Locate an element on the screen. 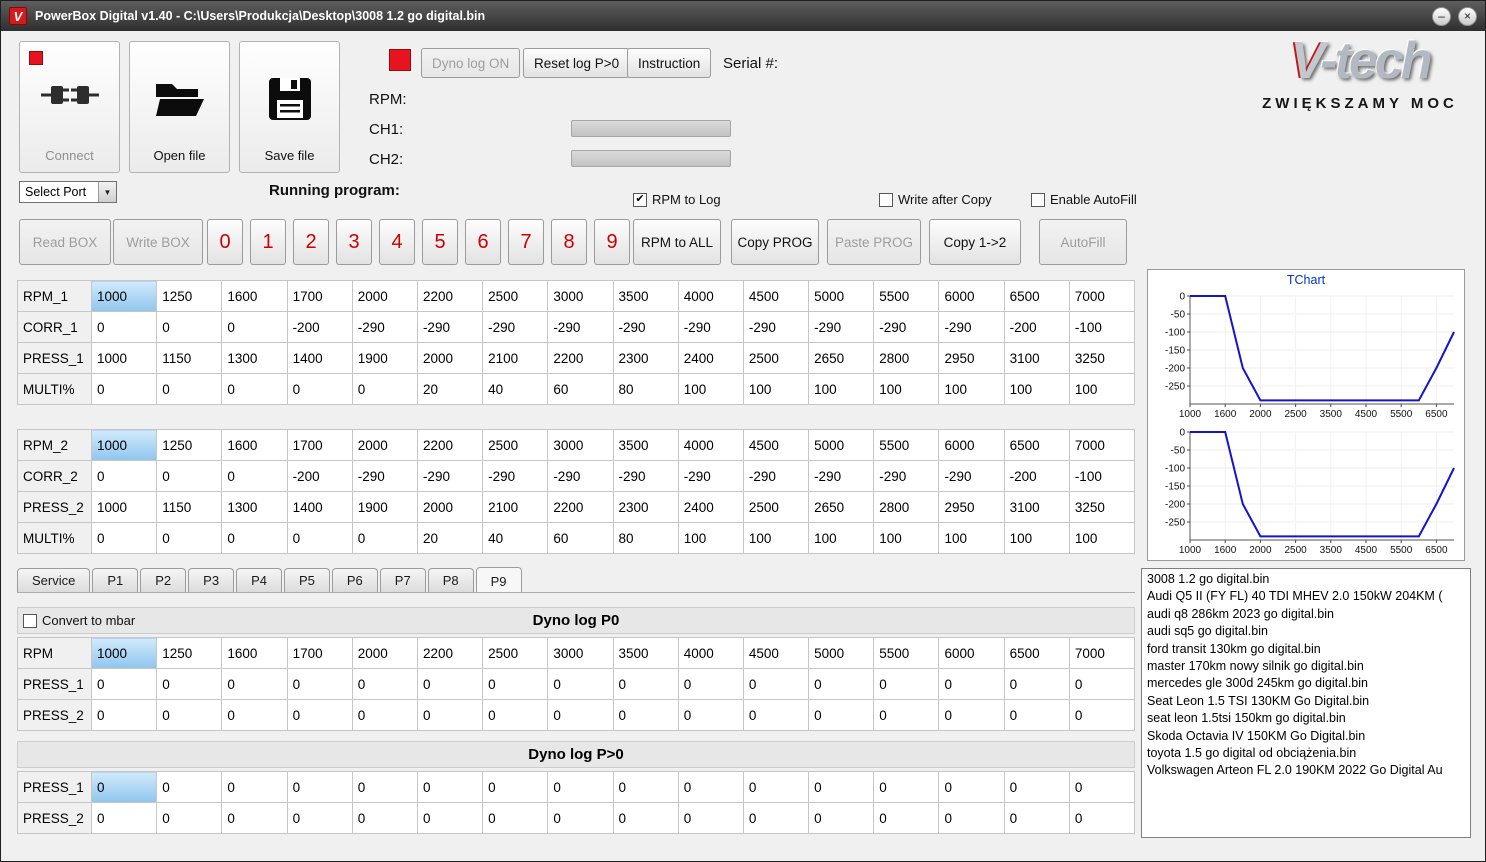 Image resolution: width=1486 pixels, height=862 pixels. select-port-dropdown: Select Port ▼ is located at coordinates (68, 192).